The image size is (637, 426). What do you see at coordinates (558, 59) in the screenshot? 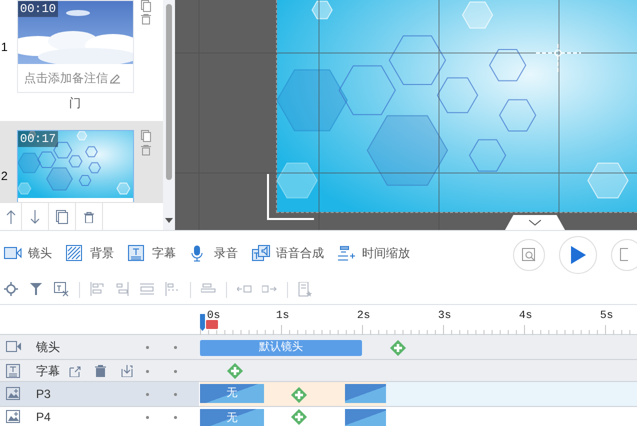
I see `crosshair-icon` at bounding box center [558, 59].